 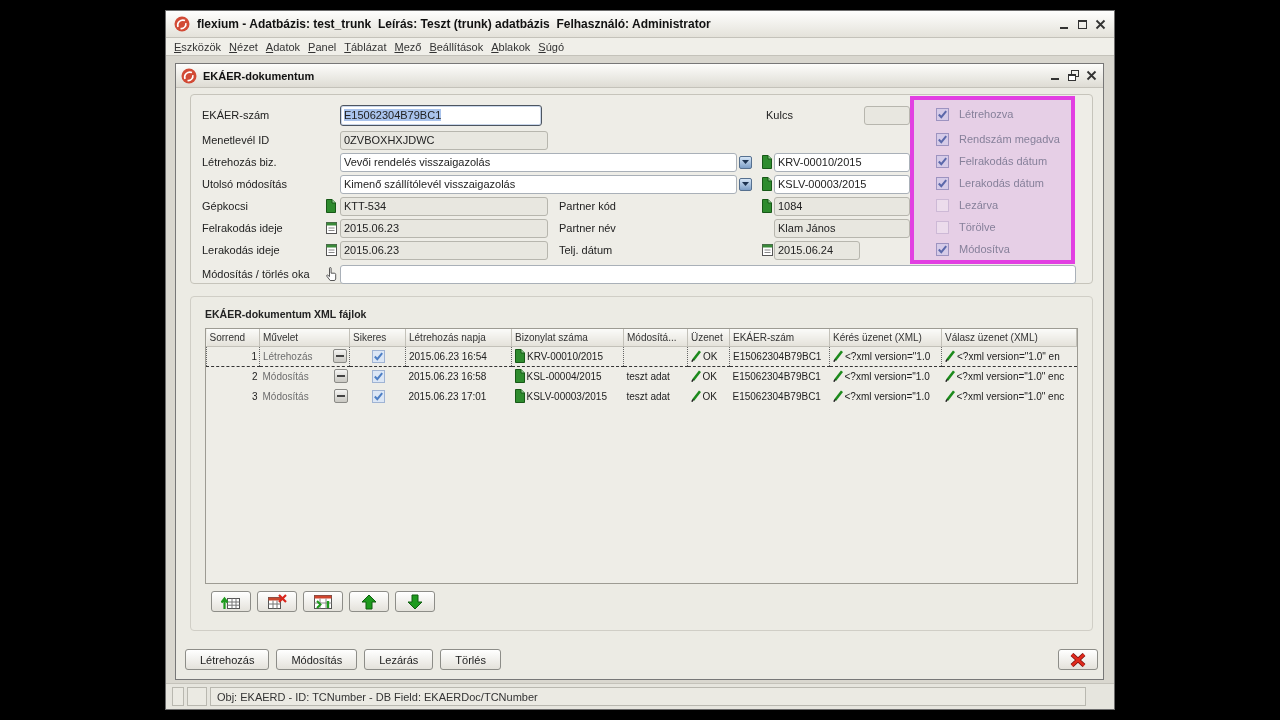 I want to click on date-time: 2015.06.23 16:54, so click(x=448, y=356).